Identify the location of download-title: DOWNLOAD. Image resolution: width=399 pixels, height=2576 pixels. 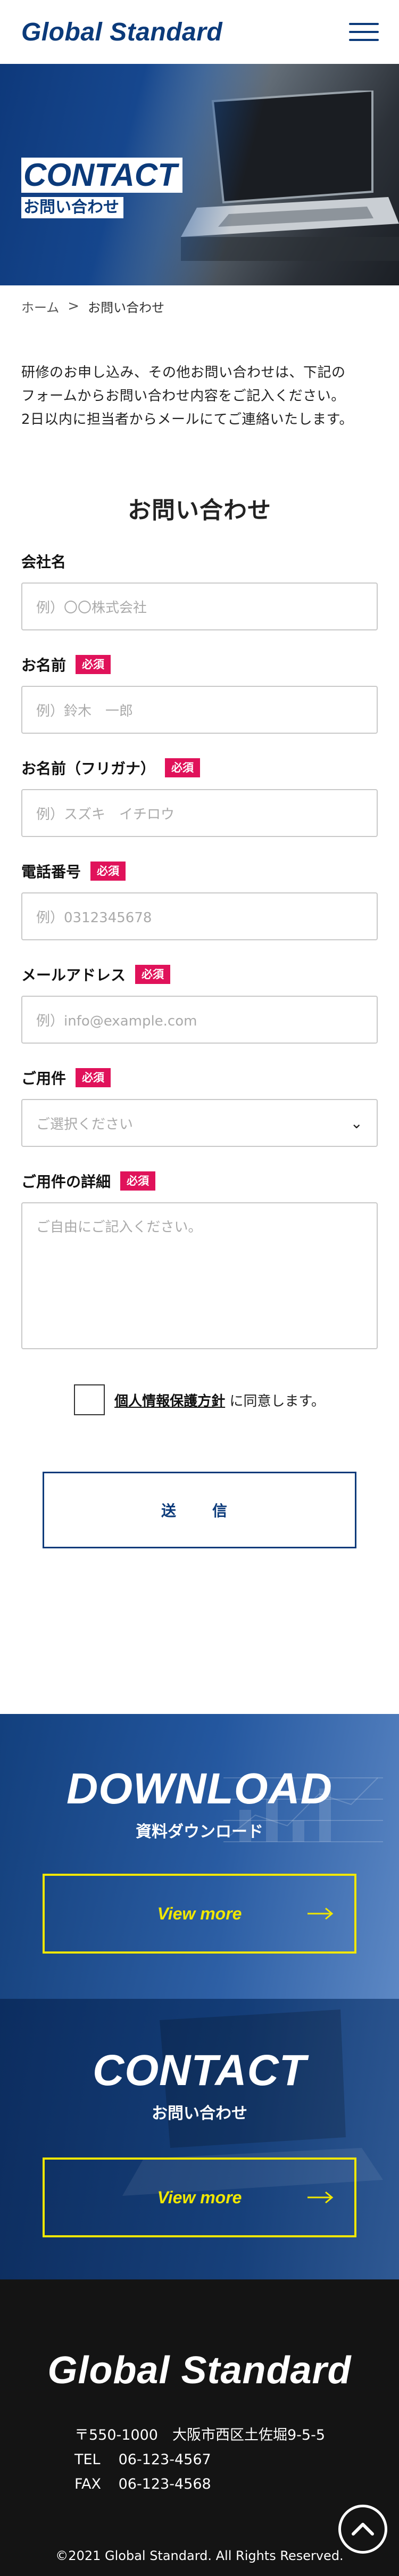
(199, 1789).